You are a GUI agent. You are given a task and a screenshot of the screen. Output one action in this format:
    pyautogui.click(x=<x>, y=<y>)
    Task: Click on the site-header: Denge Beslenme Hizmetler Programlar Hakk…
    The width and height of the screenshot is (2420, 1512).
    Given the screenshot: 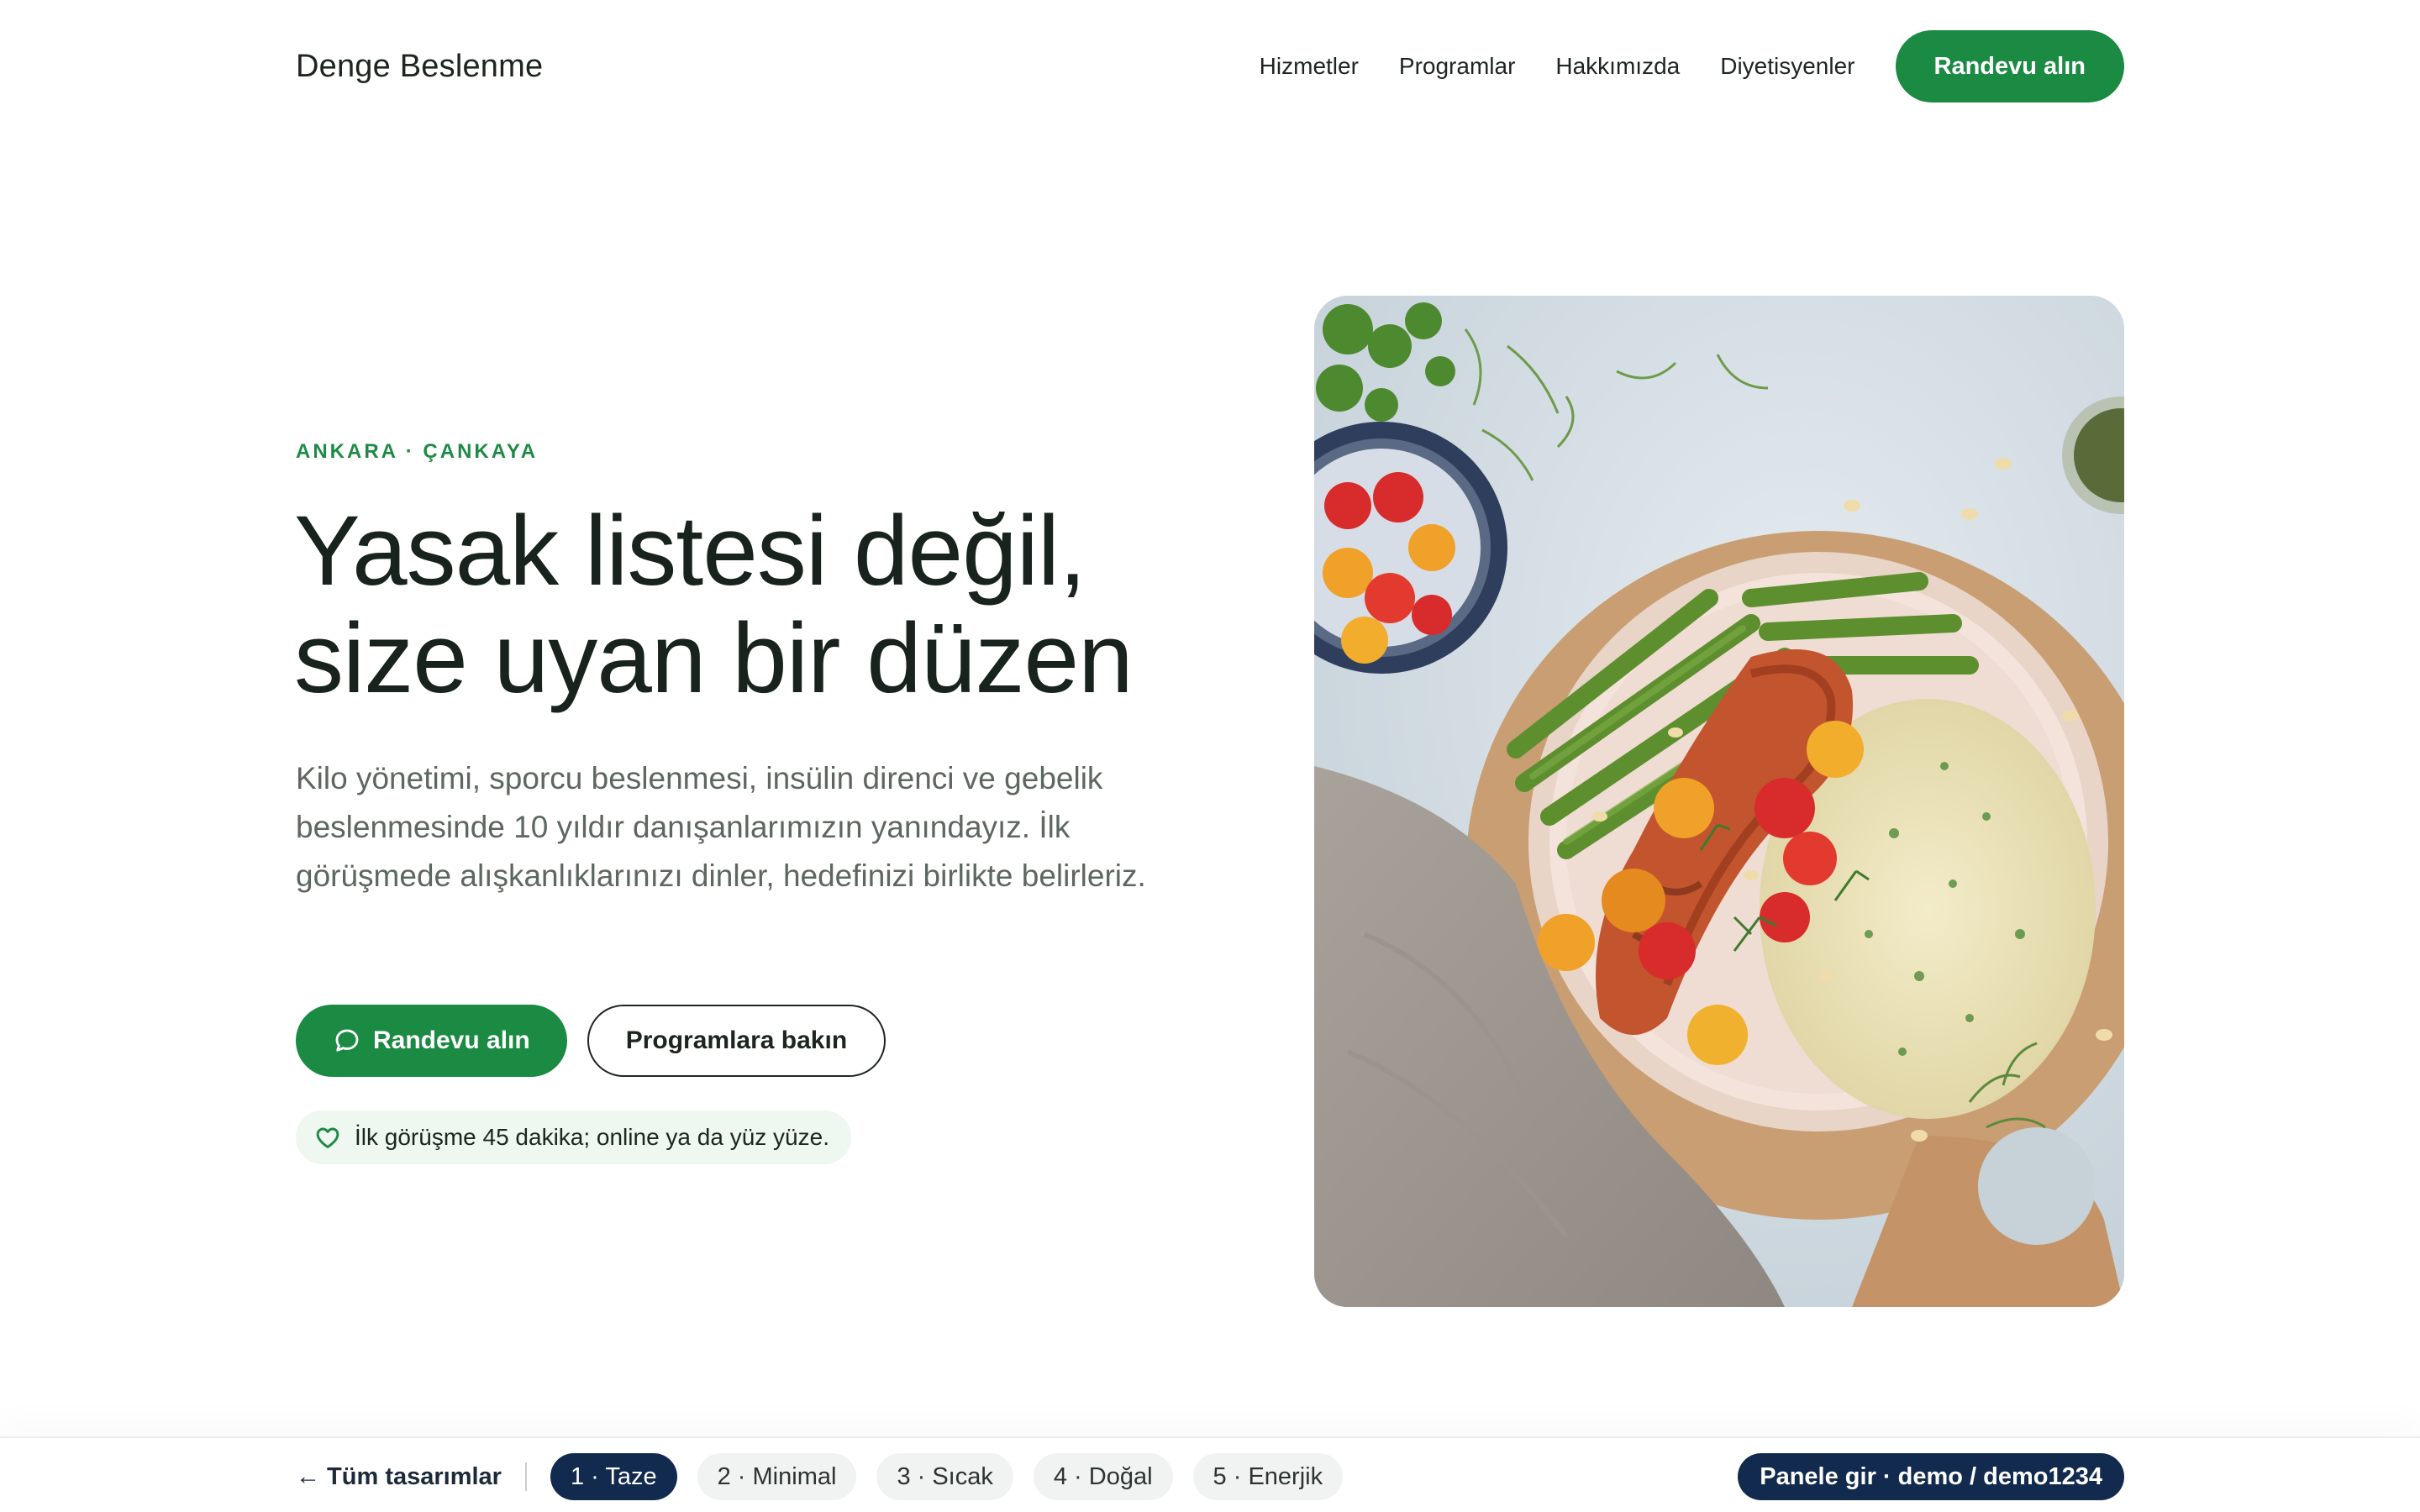 What is the action you would take?
    pyautogui.click(x=1210, y=66)
    